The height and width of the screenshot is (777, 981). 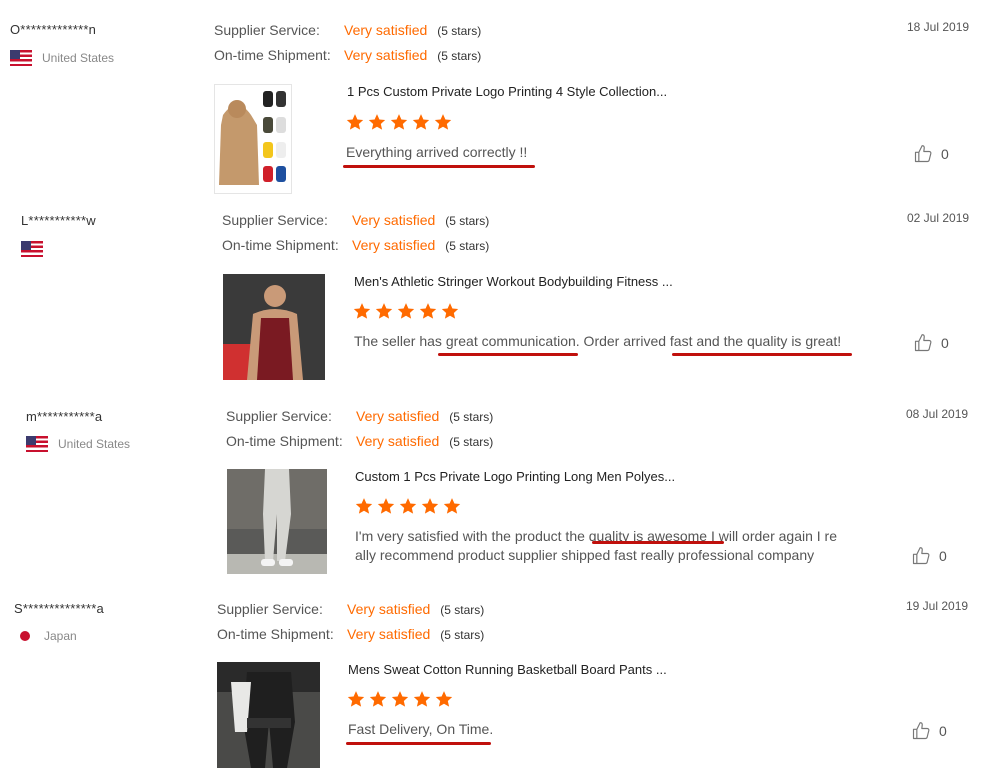 What do you see at coordinates (421, 729) in the screenshot?
I see `review-comment: Fast Delivery, On Time.` at bounding box center [421, 729].